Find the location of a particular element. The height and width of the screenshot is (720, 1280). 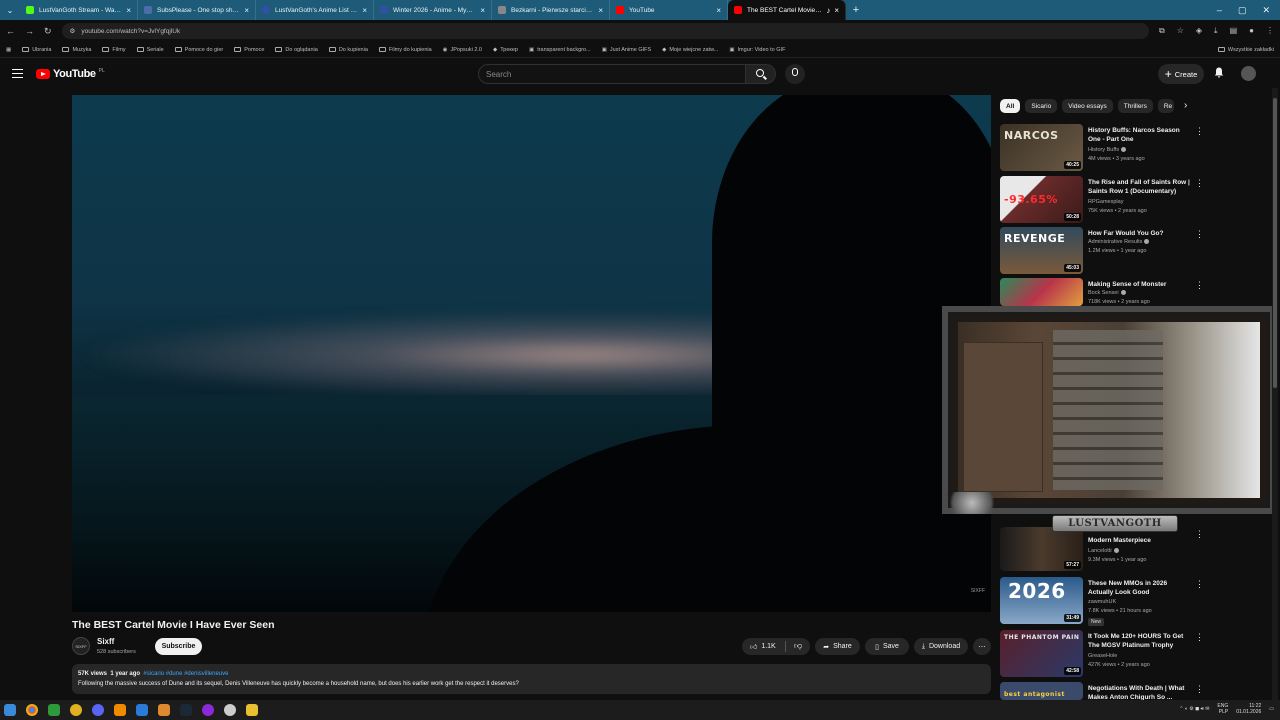

notifications-icon: ▭ is located at coordinates (1271, 709).